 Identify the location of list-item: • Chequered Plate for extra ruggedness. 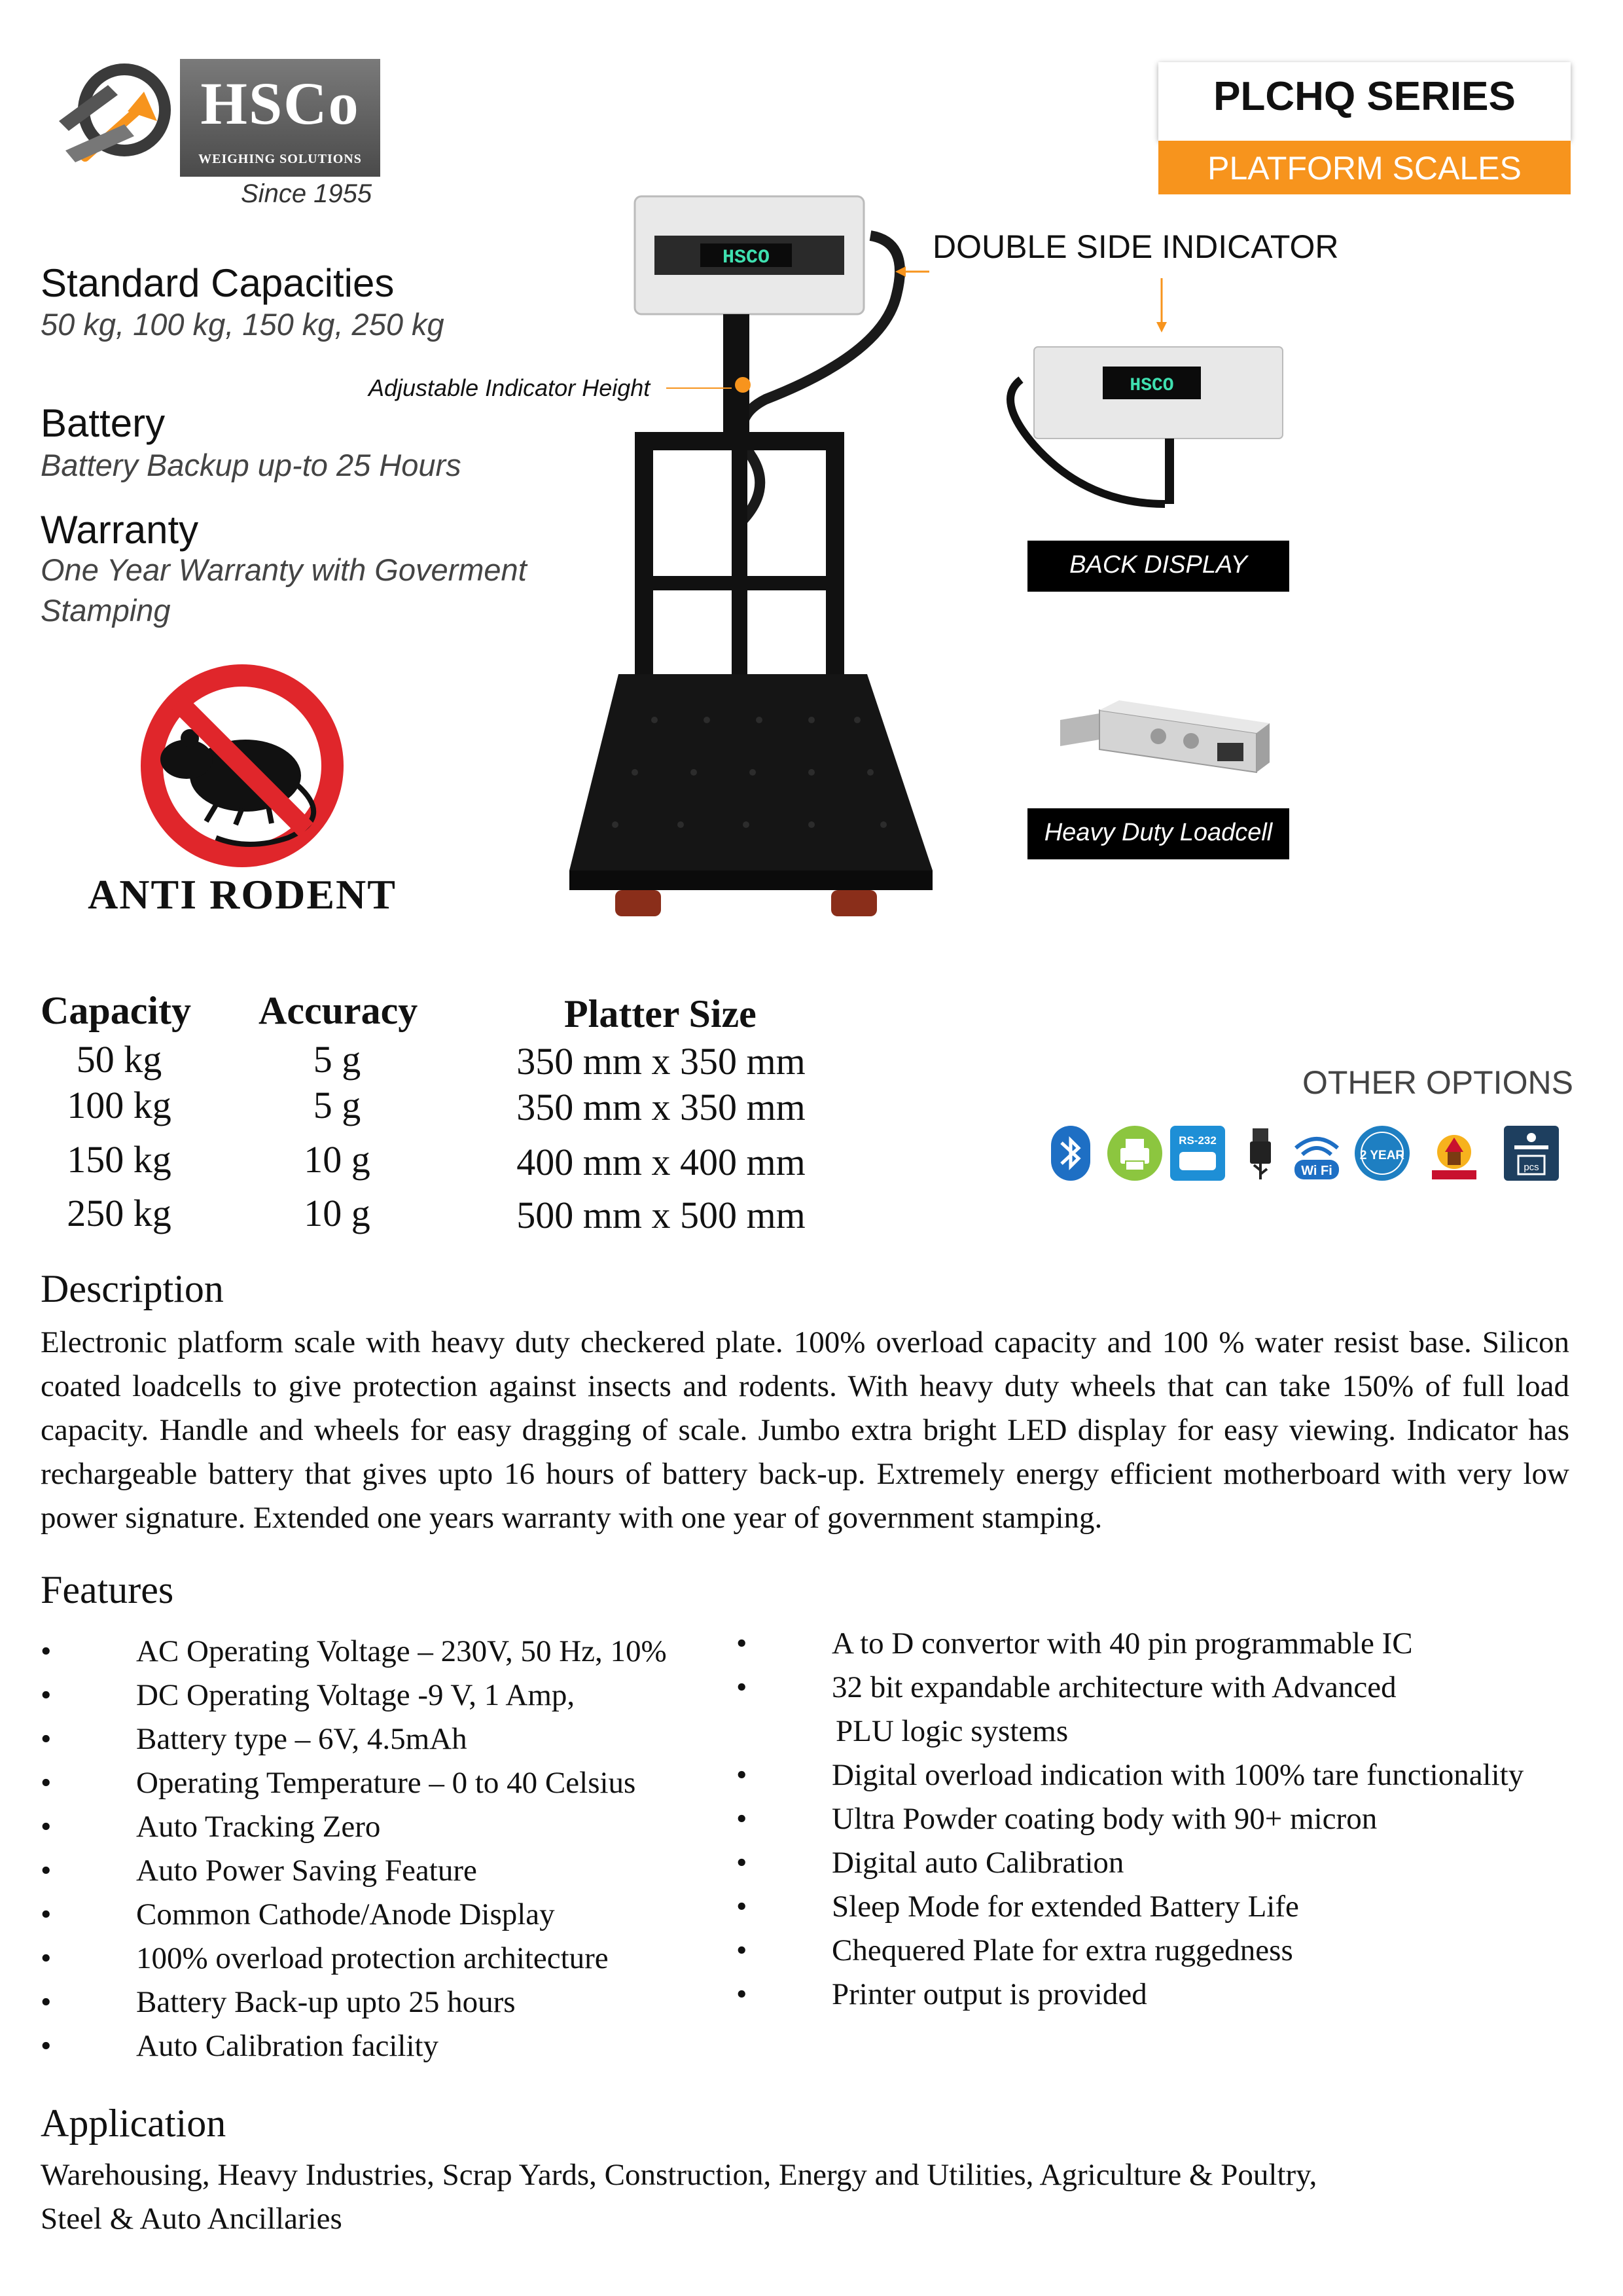
(1158, 1951).